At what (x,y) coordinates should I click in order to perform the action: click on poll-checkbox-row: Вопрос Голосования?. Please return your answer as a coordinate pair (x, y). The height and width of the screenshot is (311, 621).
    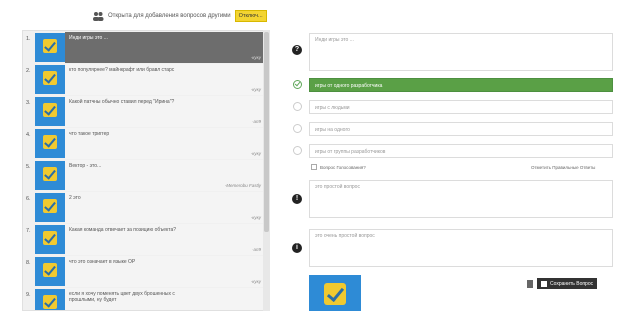
    Looking at the image, I should click on (338, 167).